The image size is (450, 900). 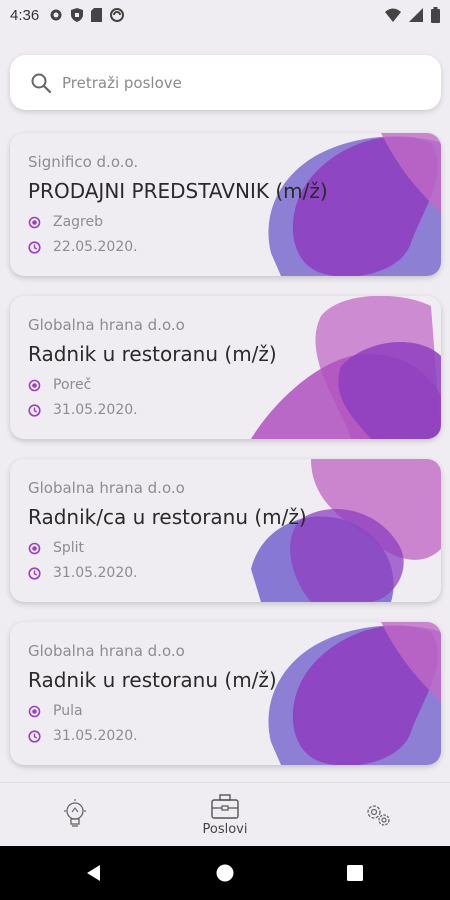 I want to click on status-bar: 4:36, so click(x=225, y=15).